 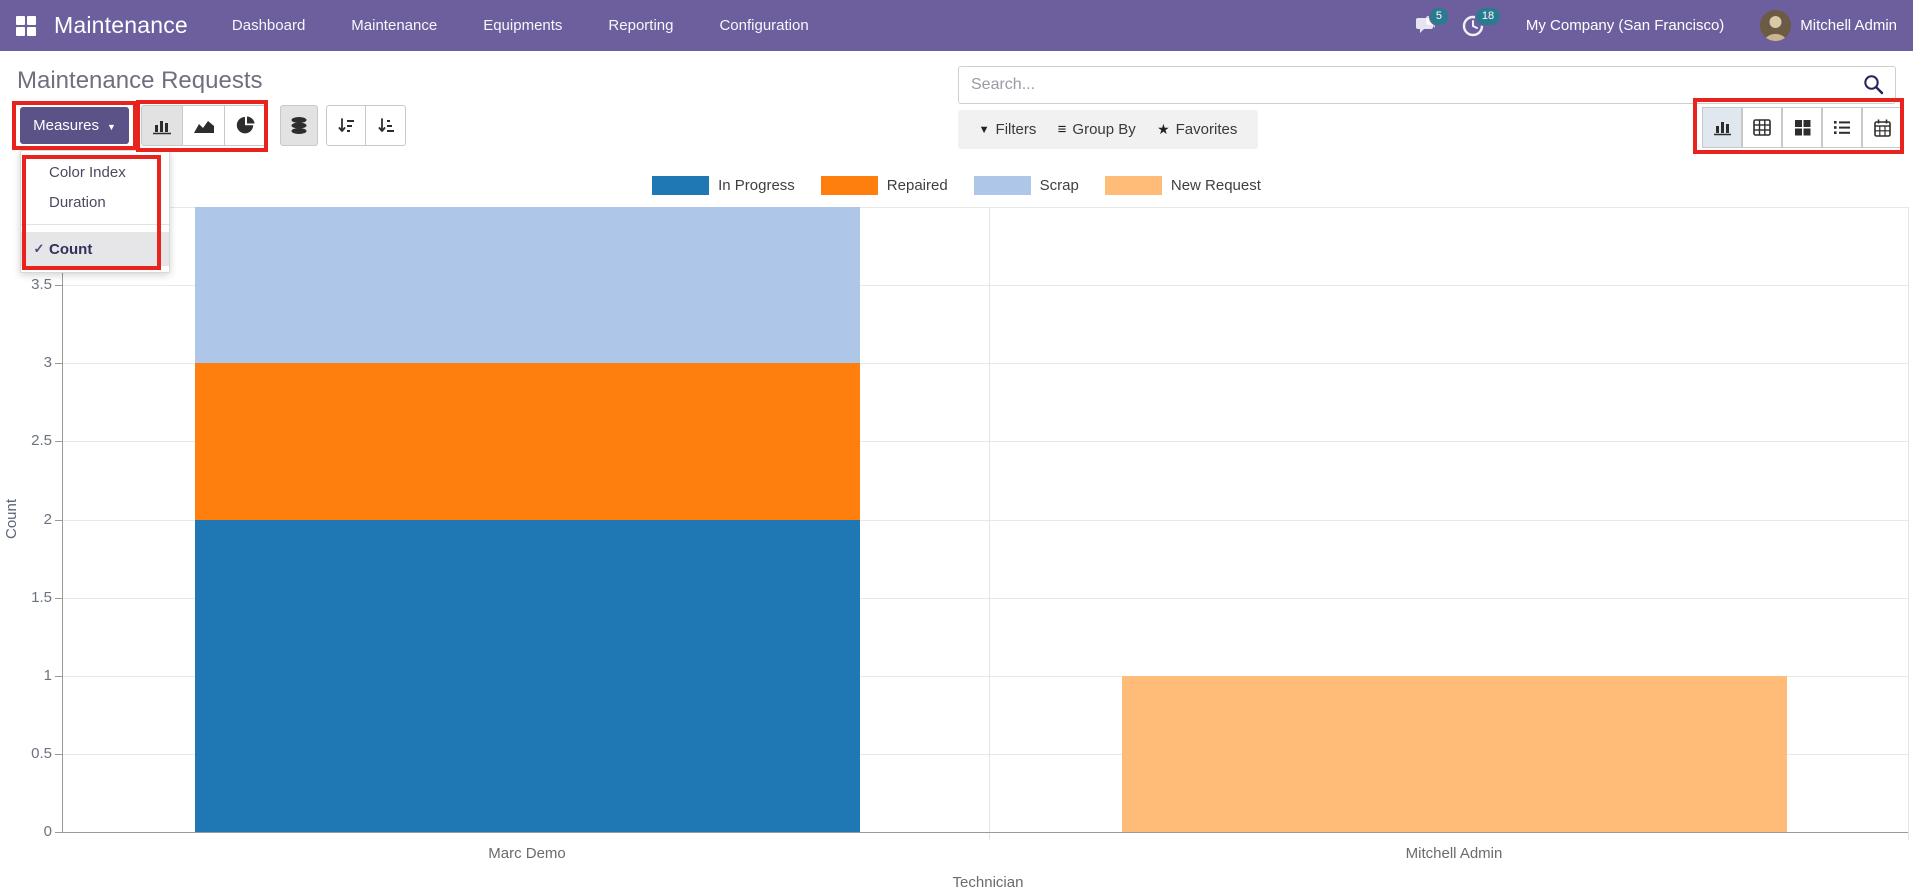 I want to click on dropdown-item-duration: Duration, so click(x=95, y=202).